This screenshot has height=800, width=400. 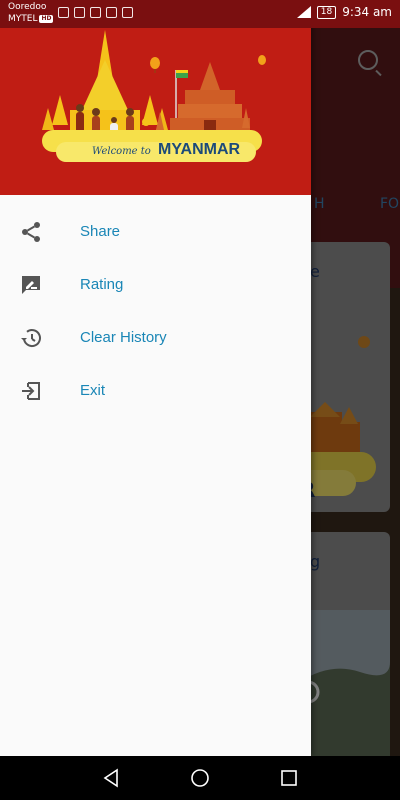 I want to click on rating-icon, so click(x=31, y=284).